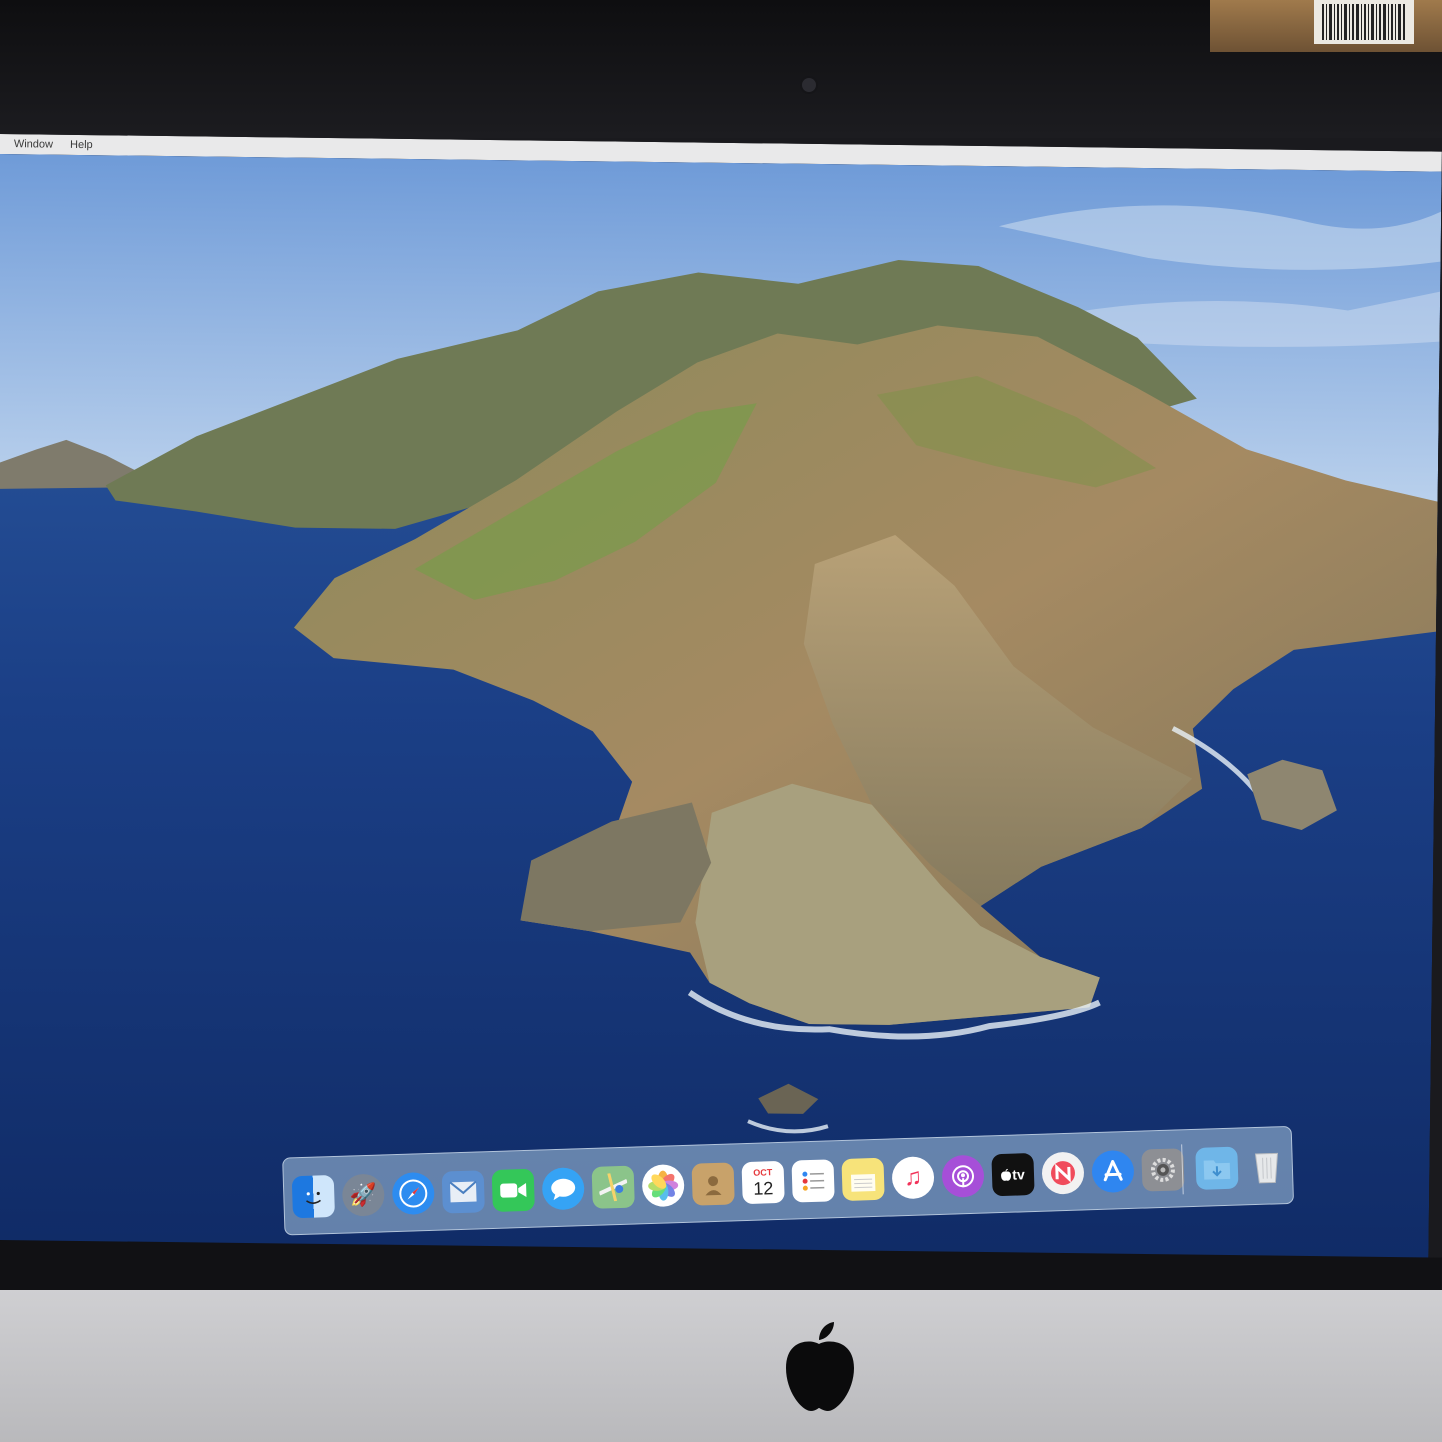 This screenshot has height=1442, width=1442. I want to click on contacts-icon, so click(713, 1184).